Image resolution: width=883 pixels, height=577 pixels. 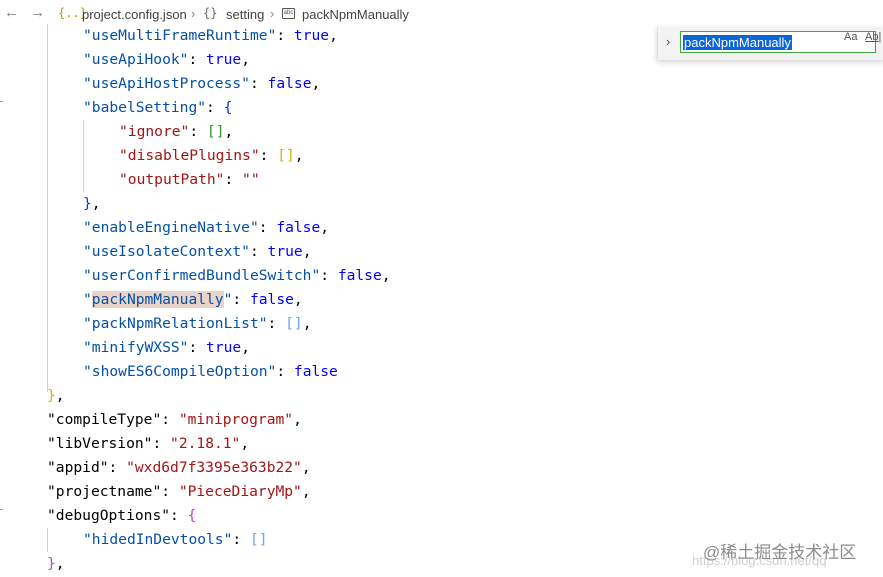 I want to click on breadcrumb-property: packNpmManually, so click(x=355, y=14).